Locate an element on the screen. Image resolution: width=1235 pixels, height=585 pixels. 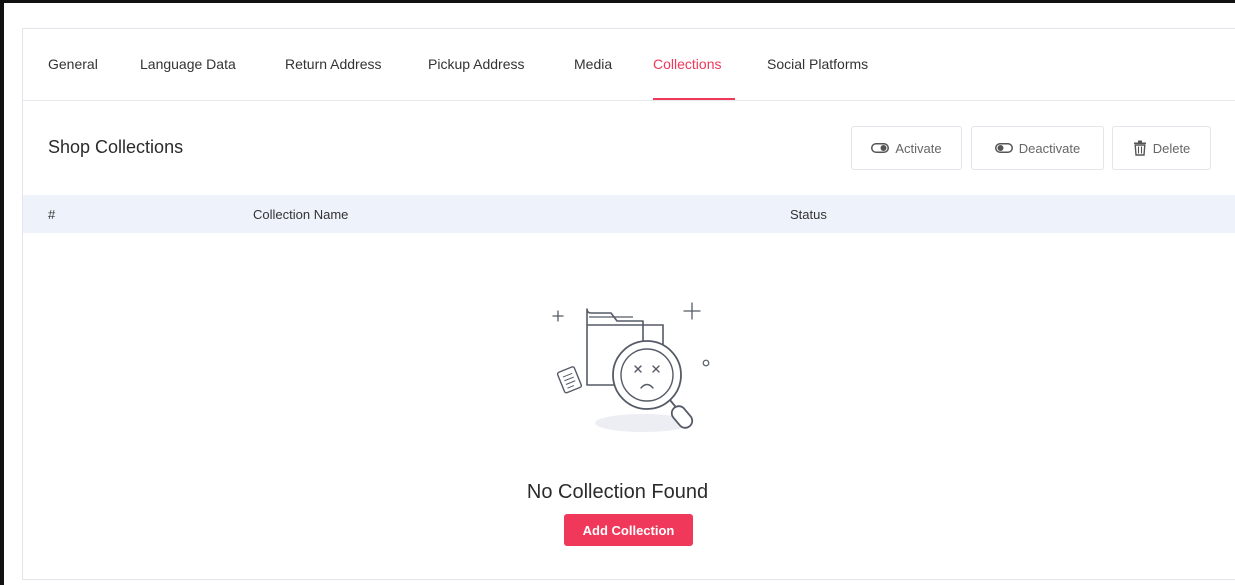
tab-pickup-address: Pickup Address is located at coordinates (476, 64).